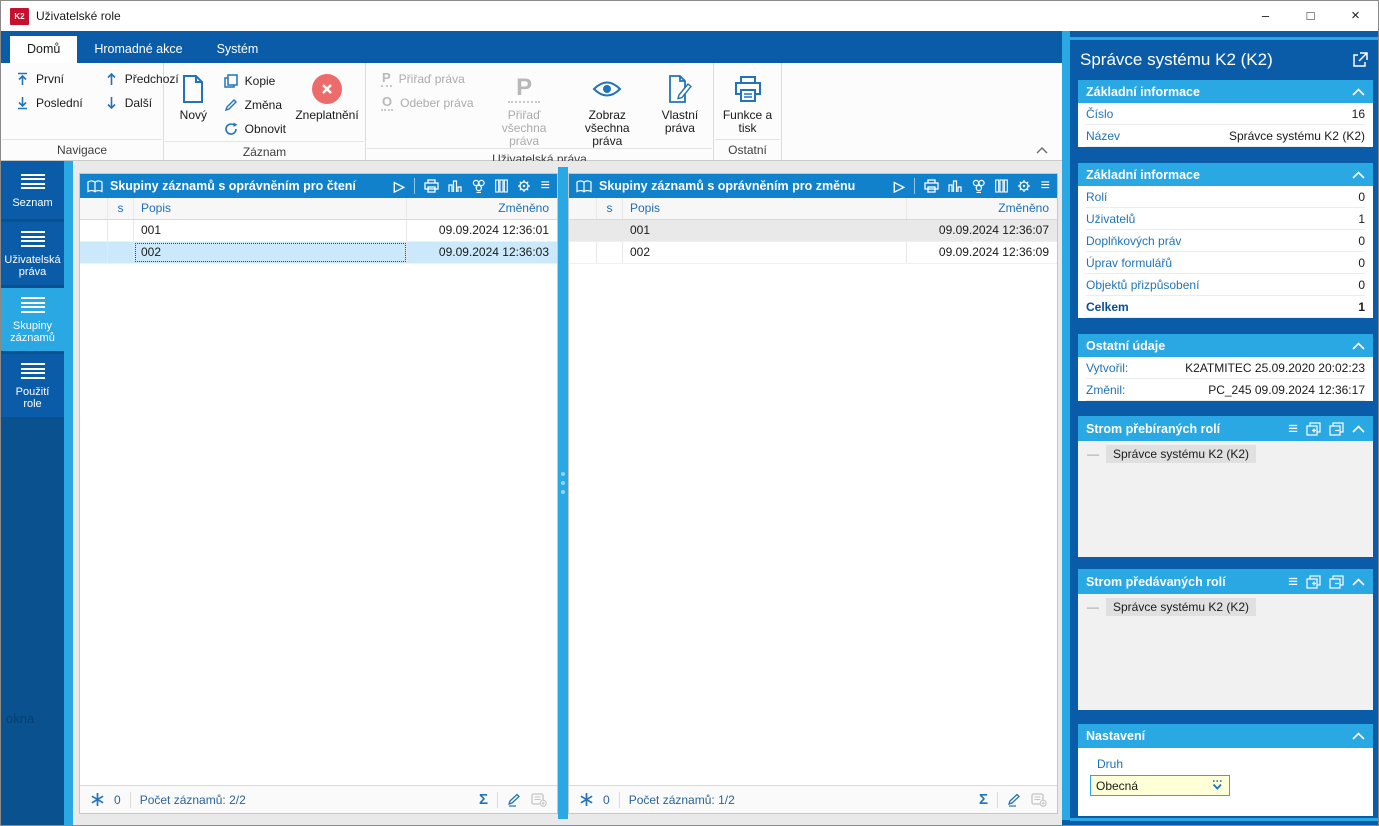  I want to click on tree-view: — Správce systému K2 (K2), so click(1225, 499).